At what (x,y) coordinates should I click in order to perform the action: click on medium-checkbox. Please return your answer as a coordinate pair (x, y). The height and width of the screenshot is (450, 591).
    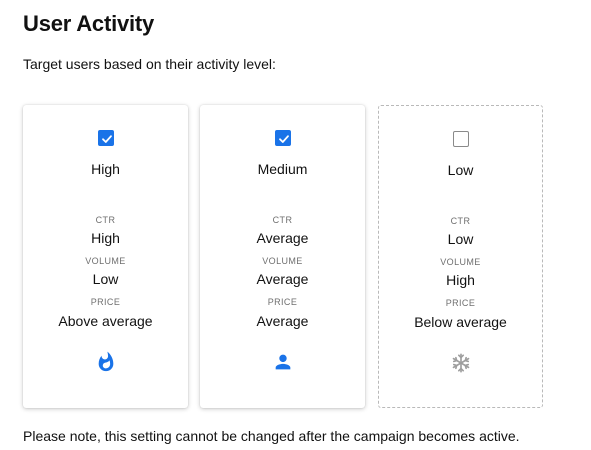
    Looking at the image, I should click on (282, 138).